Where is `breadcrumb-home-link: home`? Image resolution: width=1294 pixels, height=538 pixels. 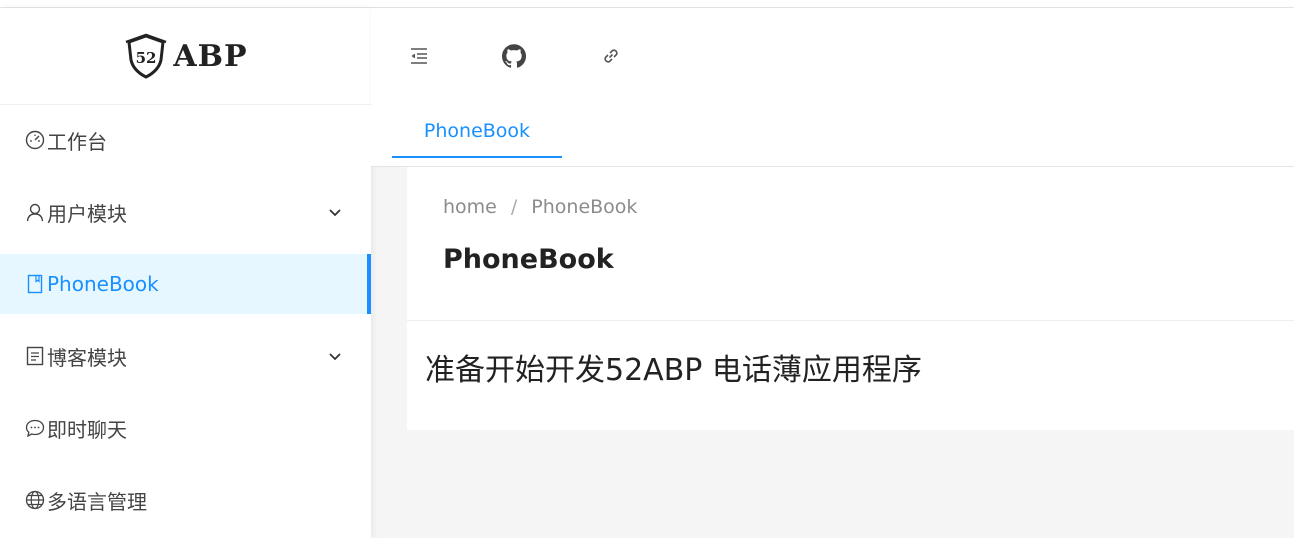
breadcrumb-home-link: home is located at coordinates (470, 207).